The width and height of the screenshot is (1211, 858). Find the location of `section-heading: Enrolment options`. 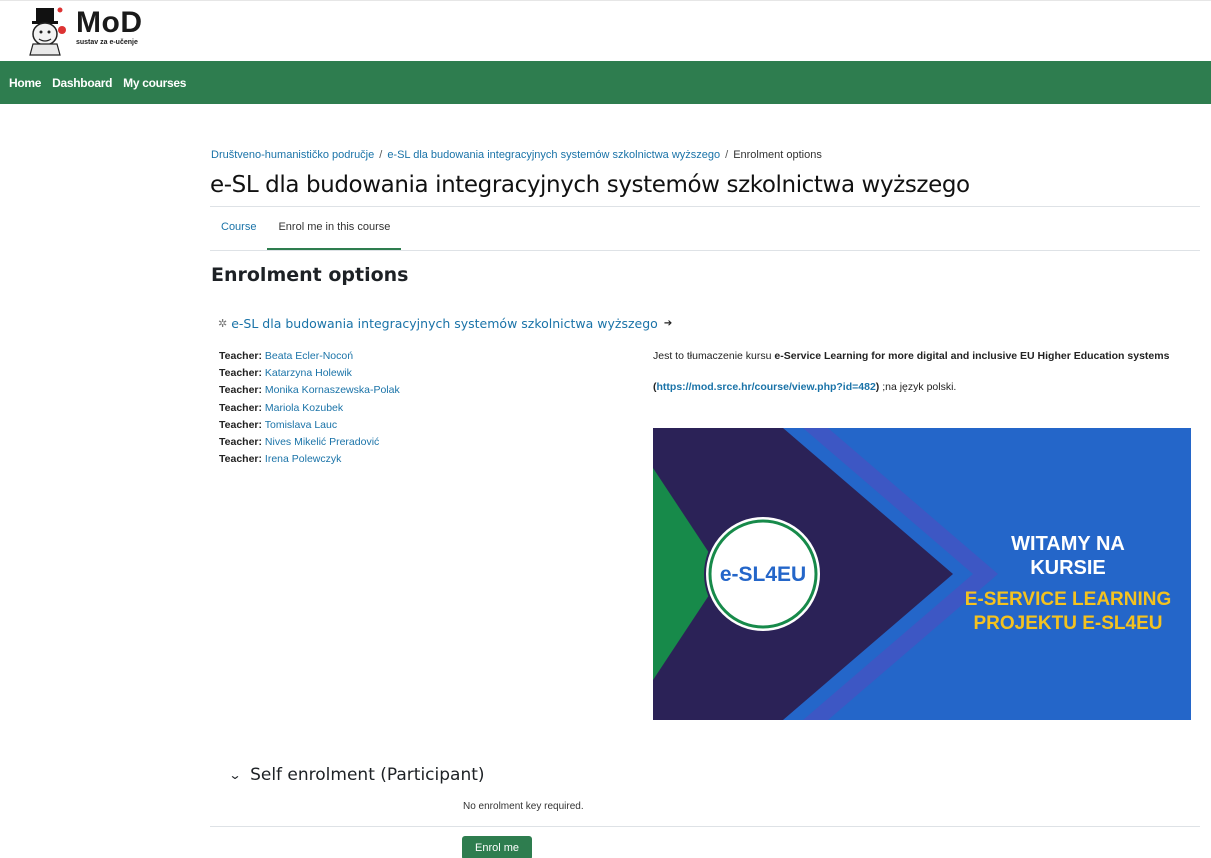

section-heading: Enrolment options is located at coordinates (310, 275).